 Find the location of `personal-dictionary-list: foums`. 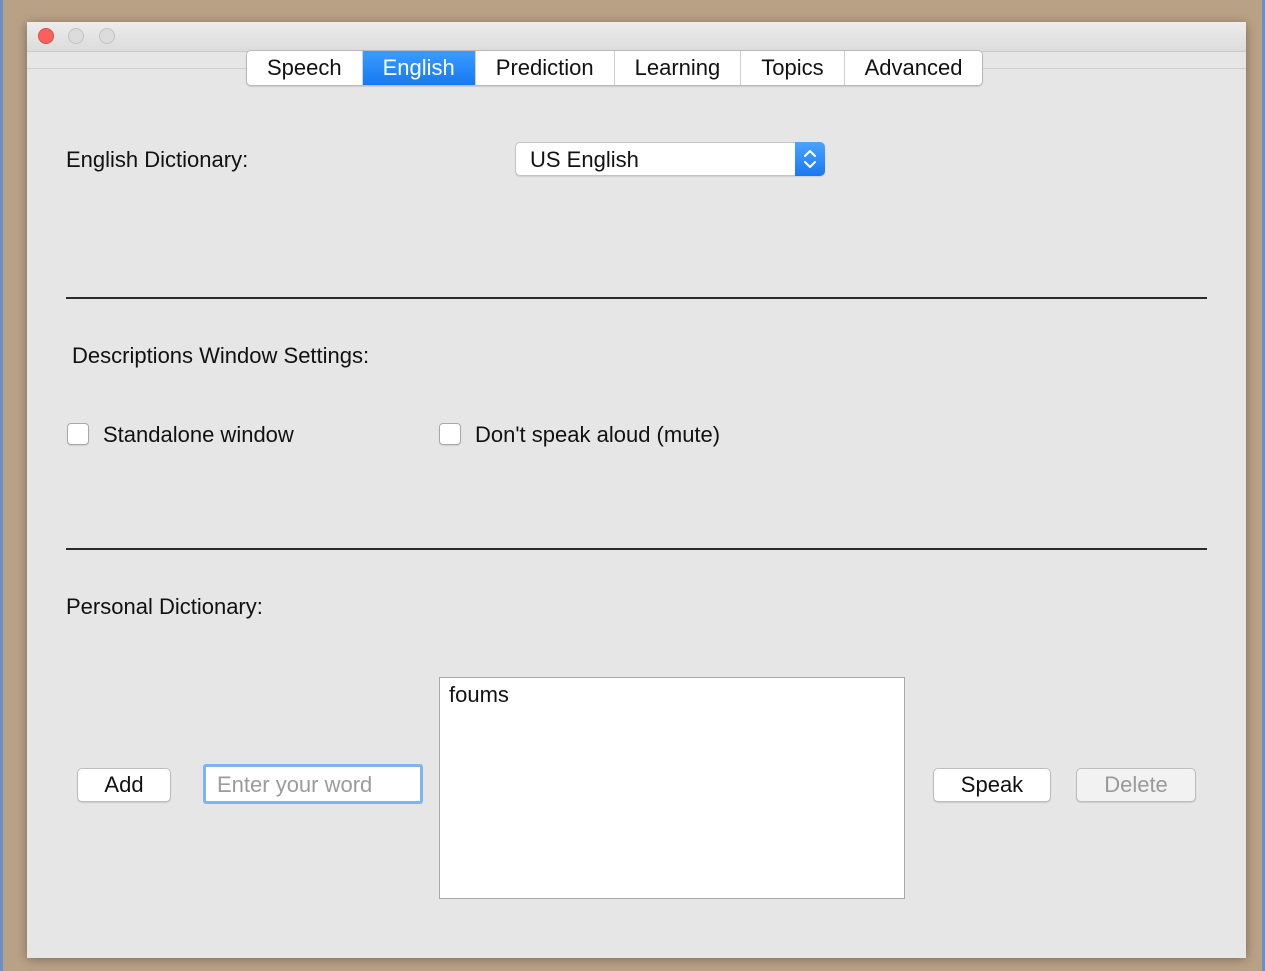

personal-dictionary-list: foums is located at coordinates (672, 788).